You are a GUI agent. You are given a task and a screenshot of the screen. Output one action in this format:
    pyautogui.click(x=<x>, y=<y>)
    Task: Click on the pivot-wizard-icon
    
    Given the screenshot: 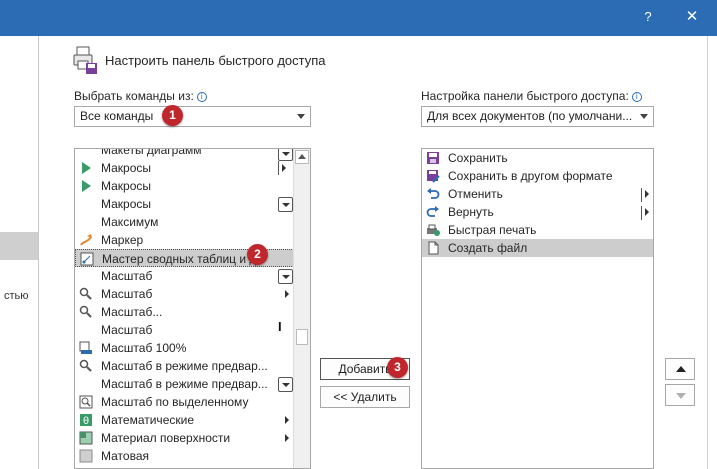 What is the action you would take?
    pyautogui.click(x=87, y=259)
    